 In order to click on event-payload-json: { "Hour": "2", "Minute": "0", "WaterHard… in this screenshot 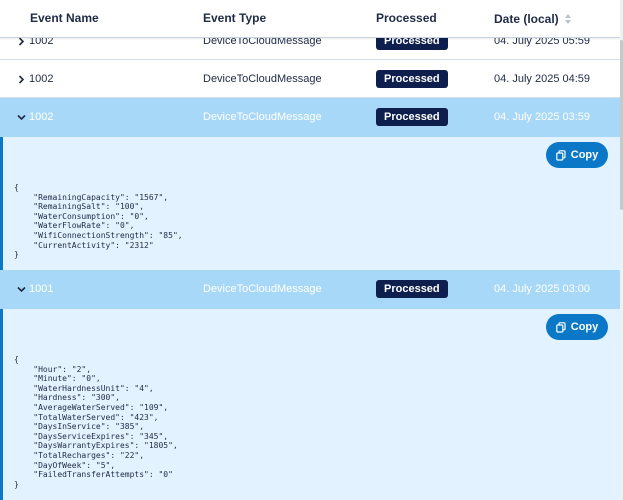, I will do `click(96, 422)`.